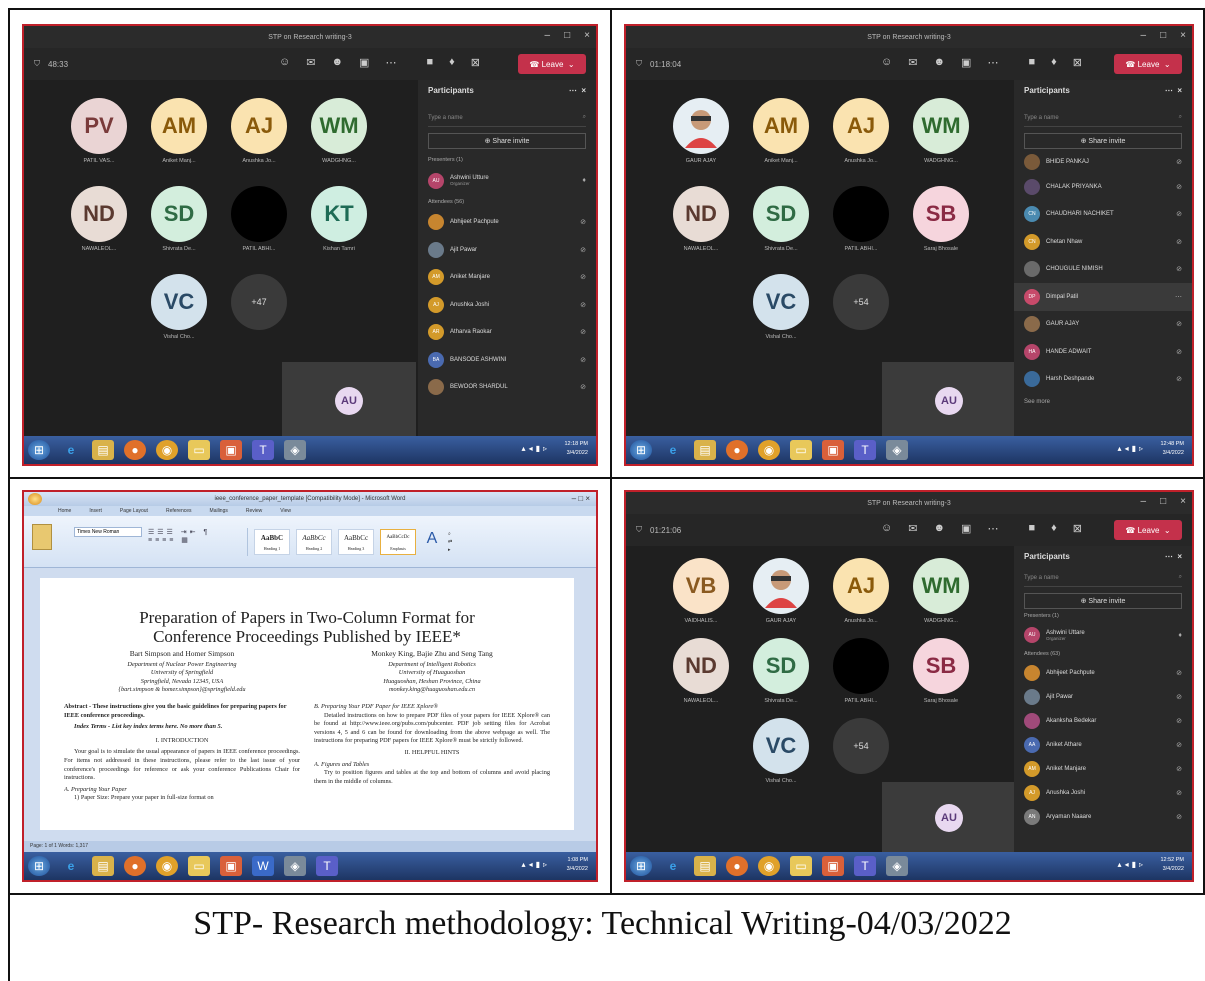 Image resolution: width=1205 pixels, height=981 pixels. Describe the element at coordinates (941, 671) in the screenshot. I see `participant-tile: SB Saraj Bhosale` at that location.